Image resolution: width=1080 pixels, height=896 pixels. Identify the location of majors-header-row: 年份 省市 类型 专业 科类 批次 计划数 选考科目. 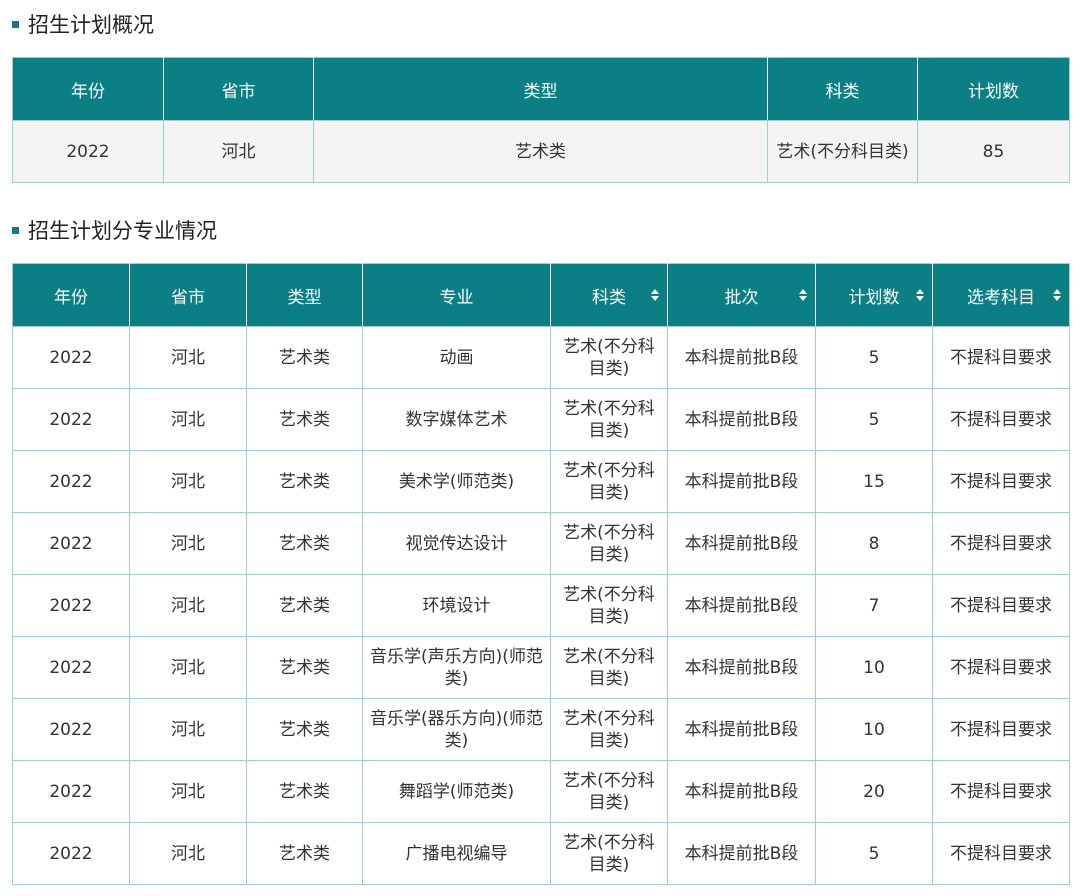
(541, 295).